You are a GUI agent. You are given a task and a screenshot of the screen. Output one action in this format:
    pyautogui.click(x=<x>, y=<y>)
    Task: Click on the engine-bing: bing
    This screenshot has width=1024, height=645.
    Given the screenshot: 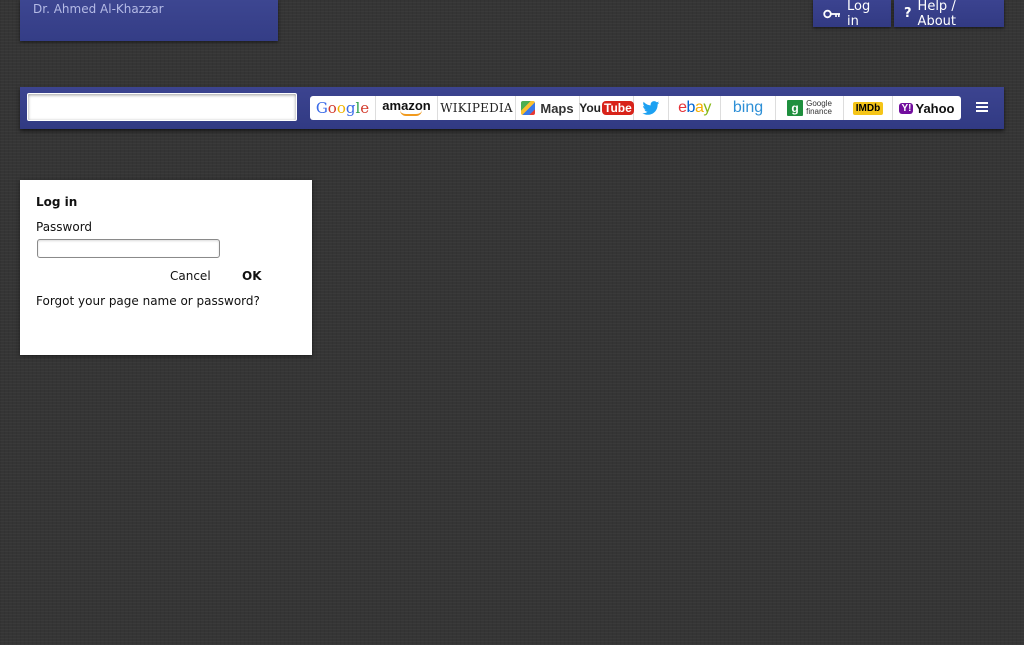 What is the action you would take?
    pyautogui.click(x=748, y=108)
    